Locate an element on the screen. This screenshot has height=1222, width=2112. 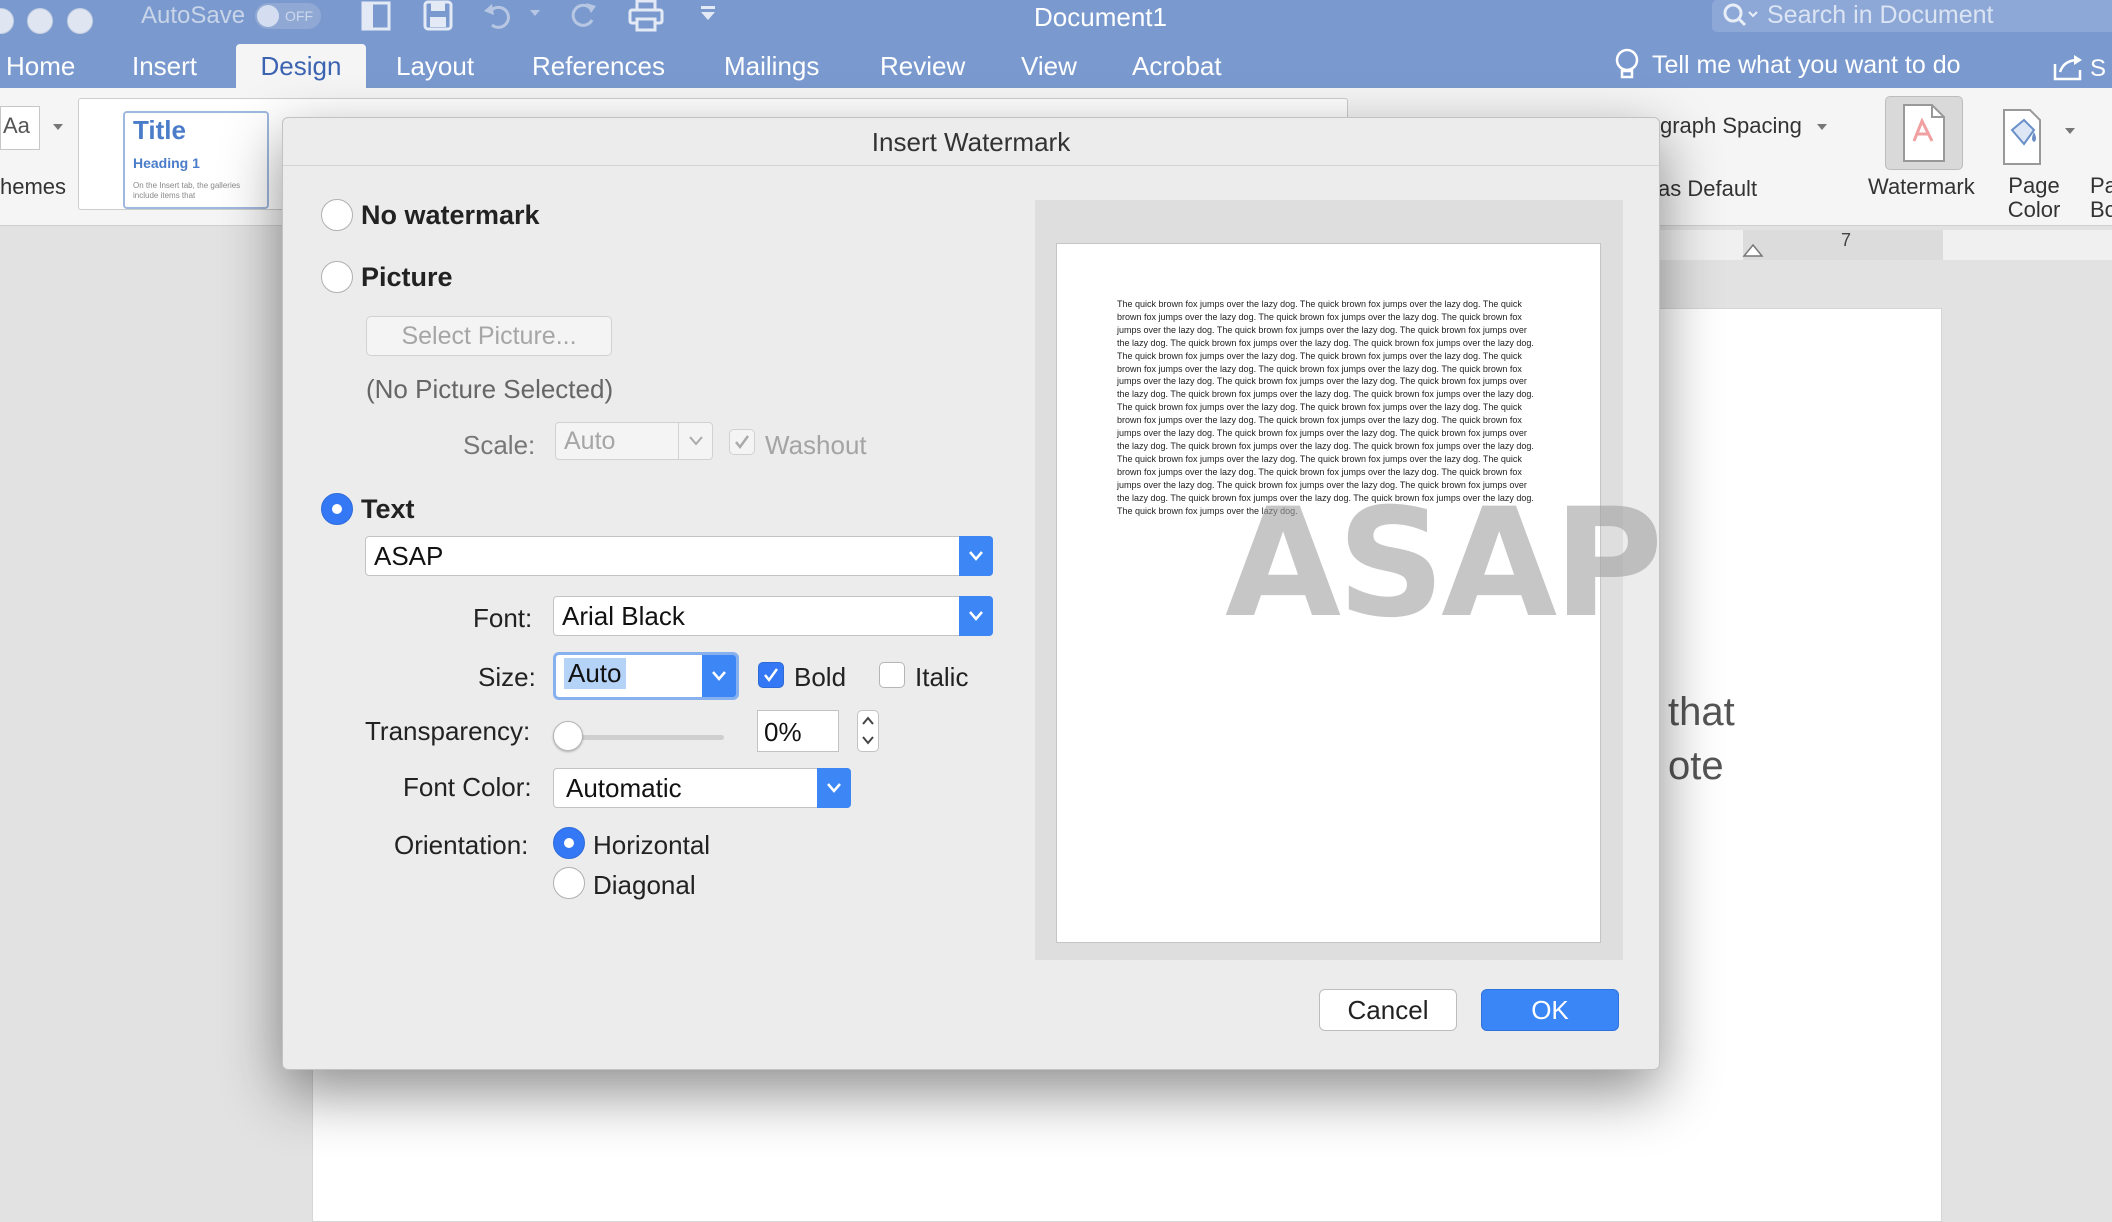
style-title-text: Title is located at coordinates (159, 130).